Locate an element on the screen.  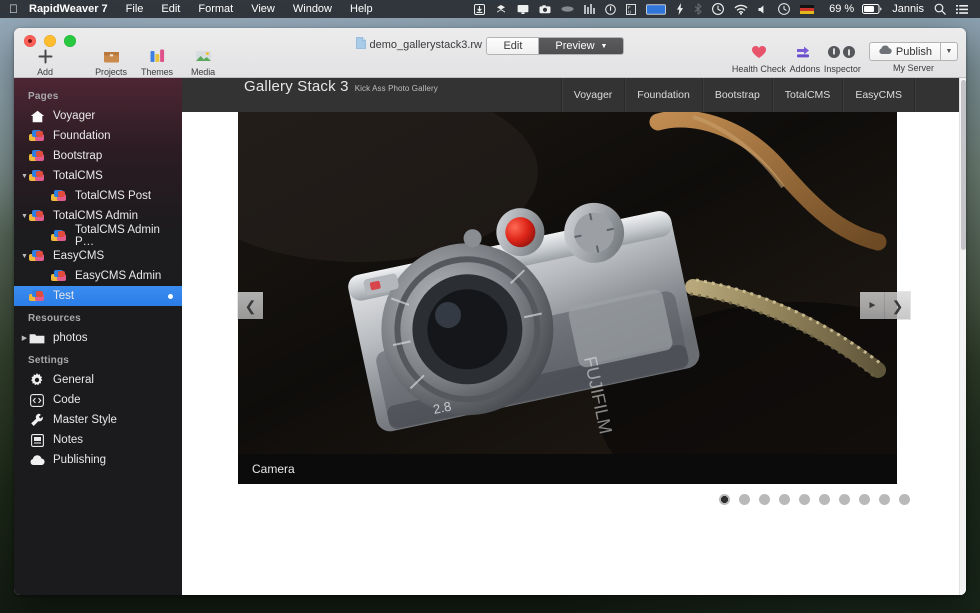
chevron-left-icon: ❮ is located at coordinates (250, 305).